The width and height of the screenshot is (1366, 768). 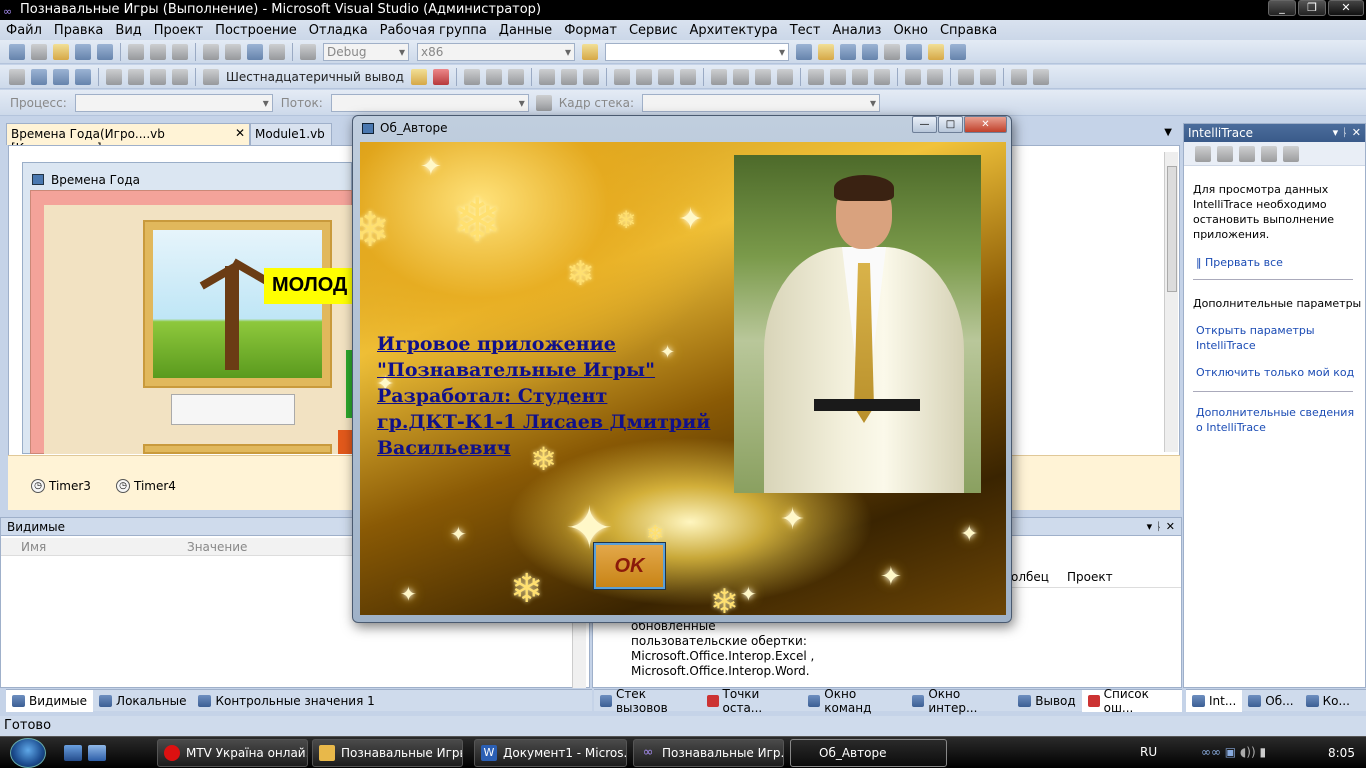 I want to click on debug-windows-icon, so click(x=440, y=76).